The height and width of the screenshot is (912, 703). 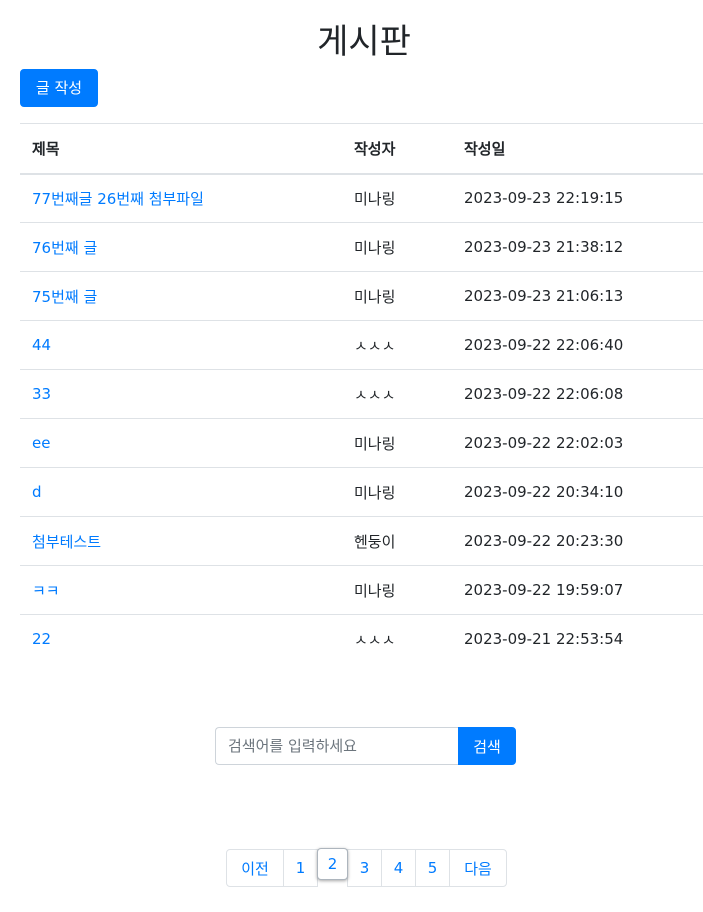 I want to click on post-title-cell: 22, so click(x=181, y=639).